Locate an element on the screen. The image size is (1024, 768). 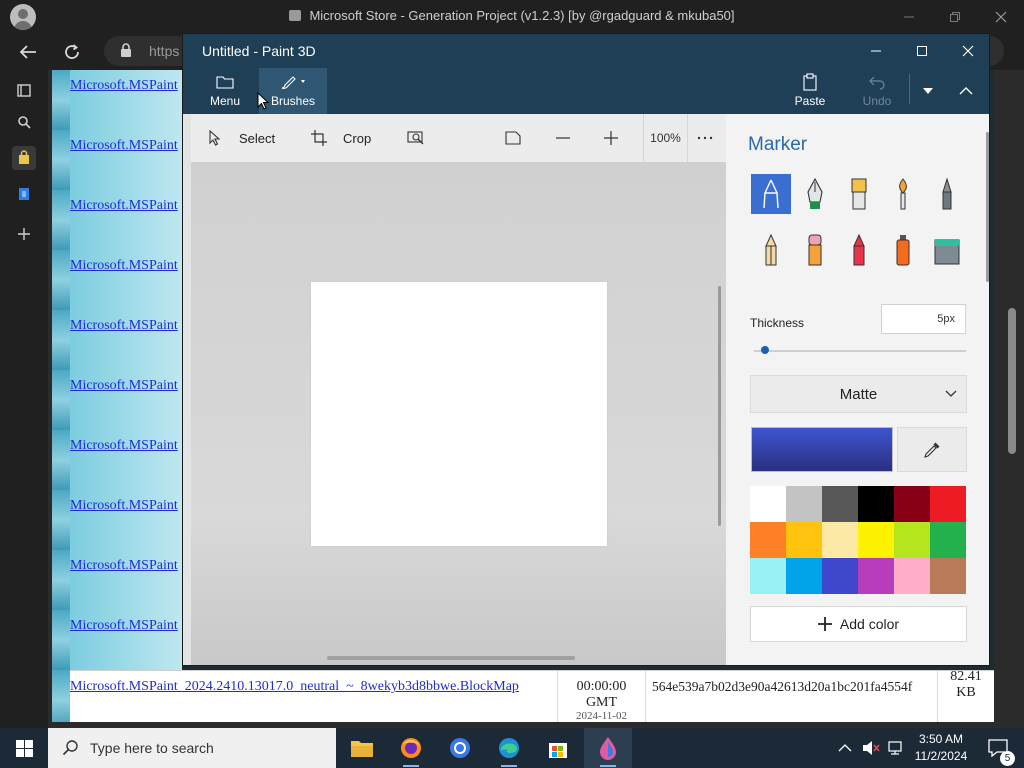
canvas-vertical-scrollbar is located at coordinates (719, 406).